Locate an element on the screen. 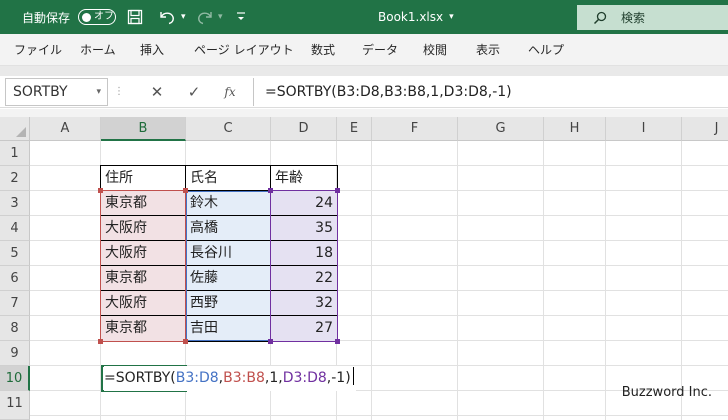 The height and width of the screenshot is (420, 728). undo-dropdown-icon: ▾ is located at coordinates (183, 17).